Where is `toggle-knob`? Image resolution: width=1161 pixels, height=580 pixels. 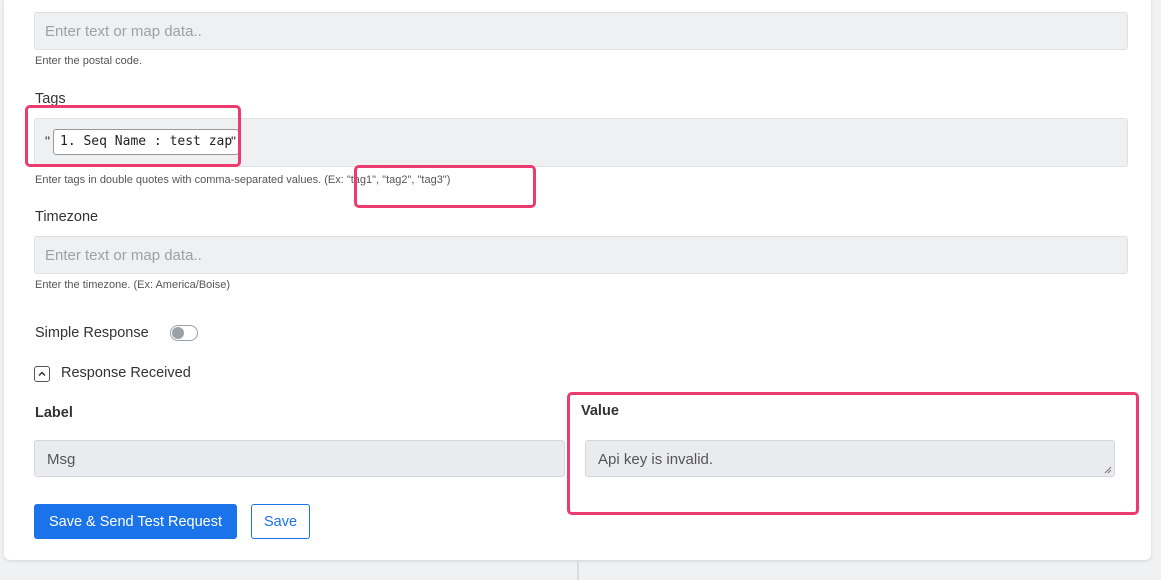
toggle-knob is located at coordinates (178, 333).